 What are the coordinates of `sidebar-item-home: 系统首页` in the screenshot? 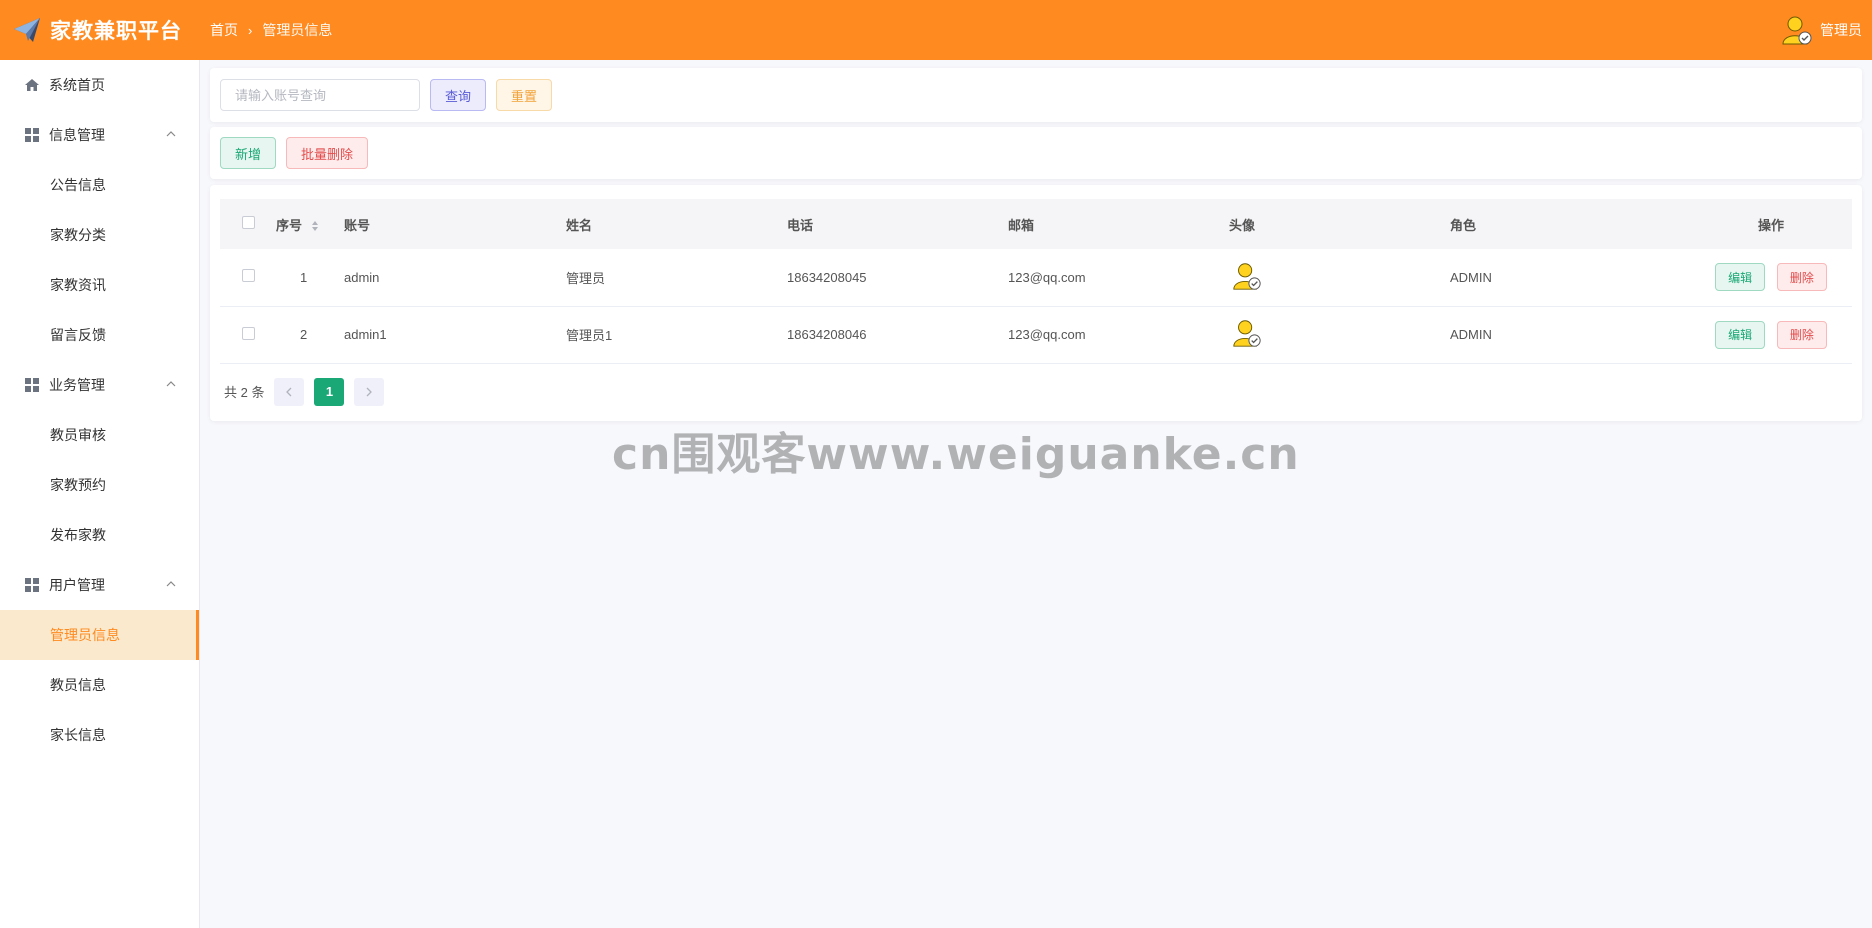 It's located at (99, 85).